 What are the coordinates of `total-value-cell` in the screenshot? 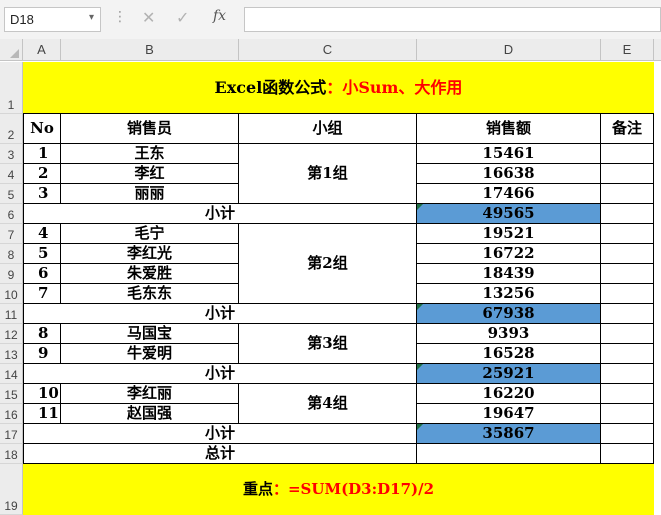 It's located at (509, 454).